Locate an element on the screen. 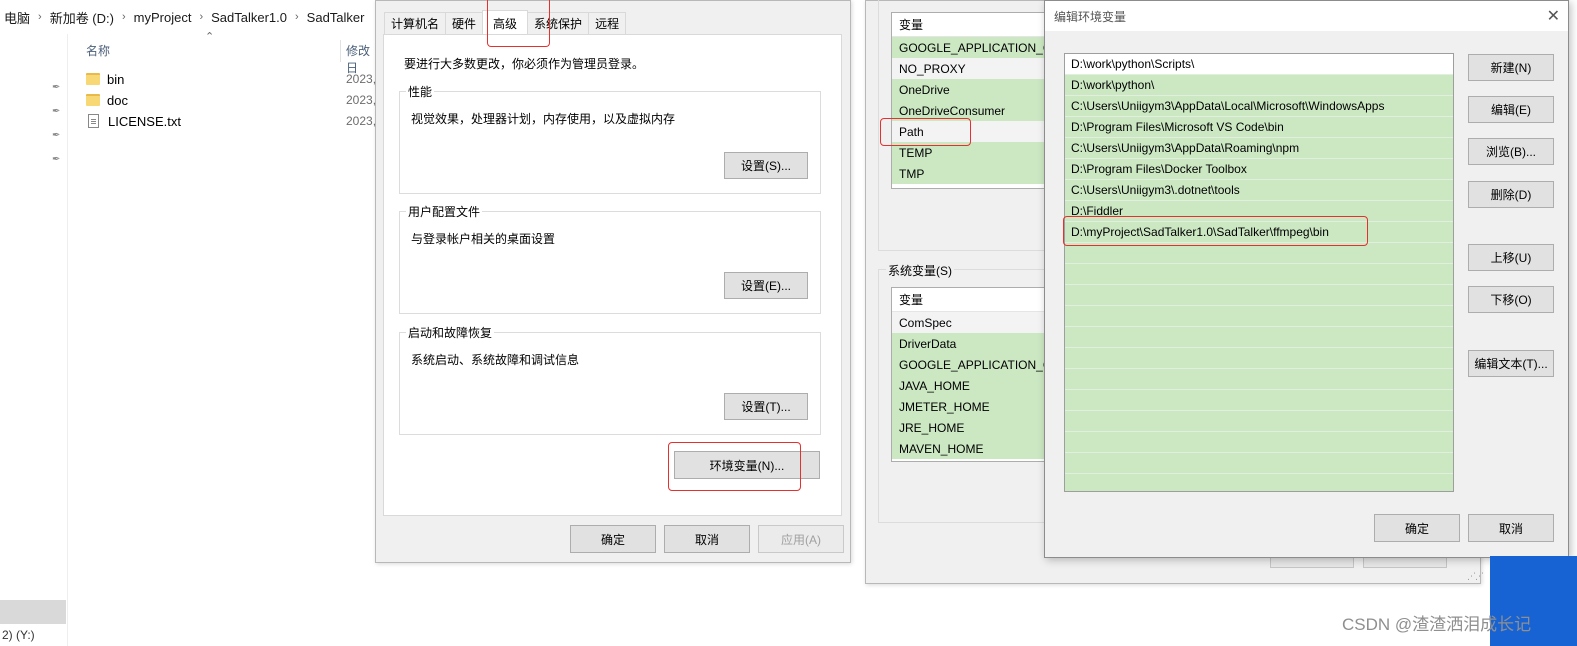  system-var-row: GOOGLE_APPLICATION_C is located at coordinates (976, 364).